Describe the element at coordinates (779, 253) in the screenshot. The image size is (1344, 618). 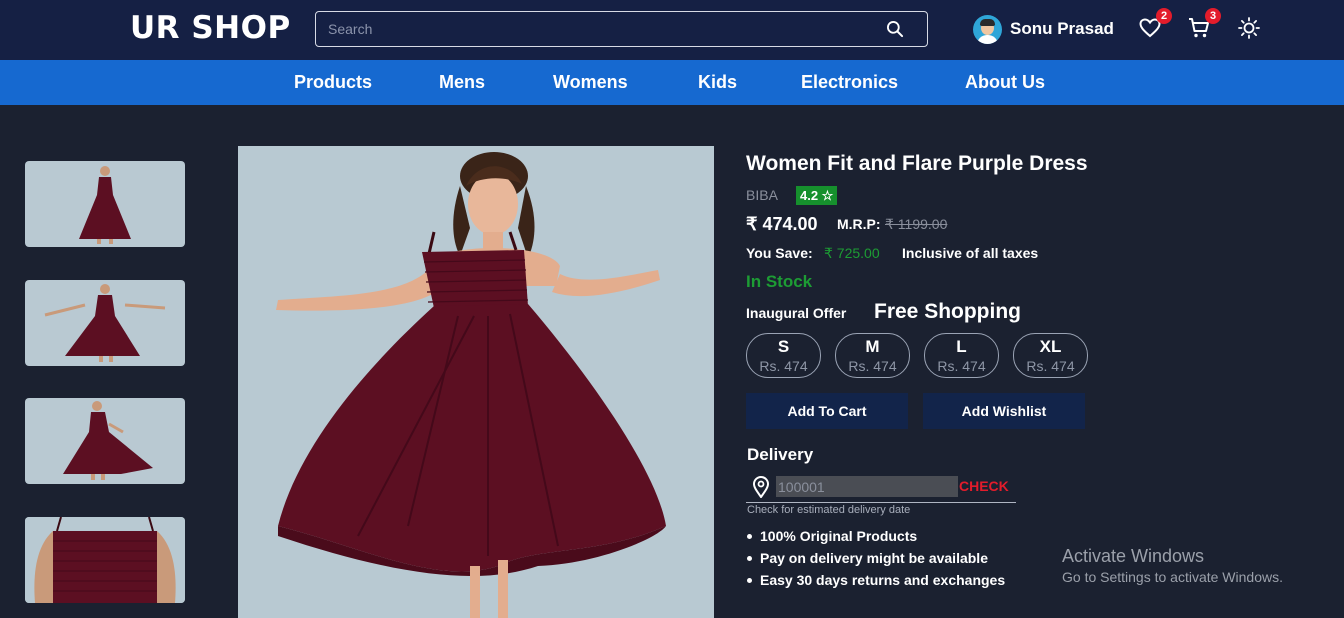
I see `savings-label: You Save:` at that location.